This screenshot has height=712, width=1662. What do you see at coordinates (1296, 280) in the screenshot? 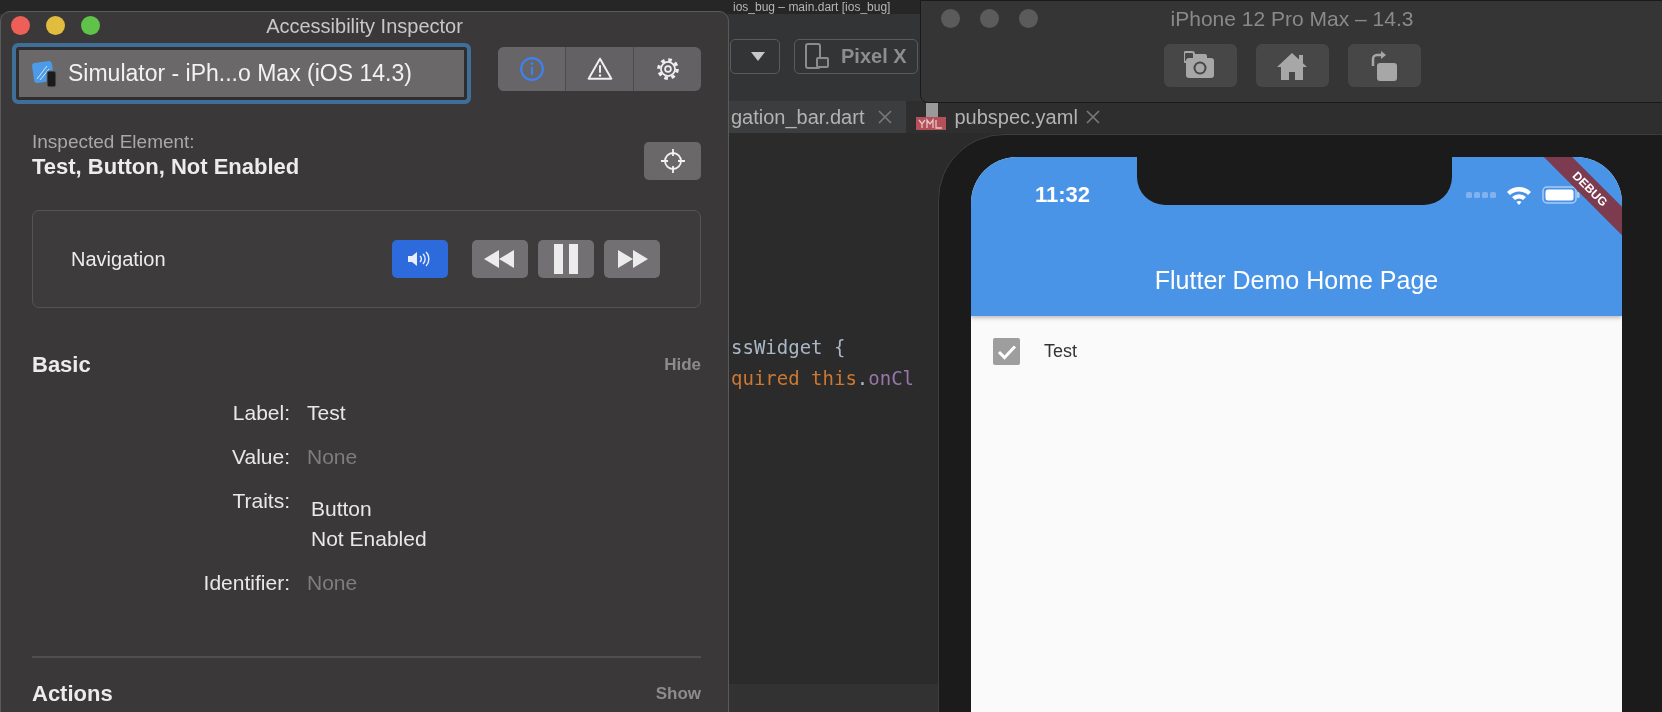
I see `app-title: Flutter Demo Home Page` at bounding box center [1296, 280].